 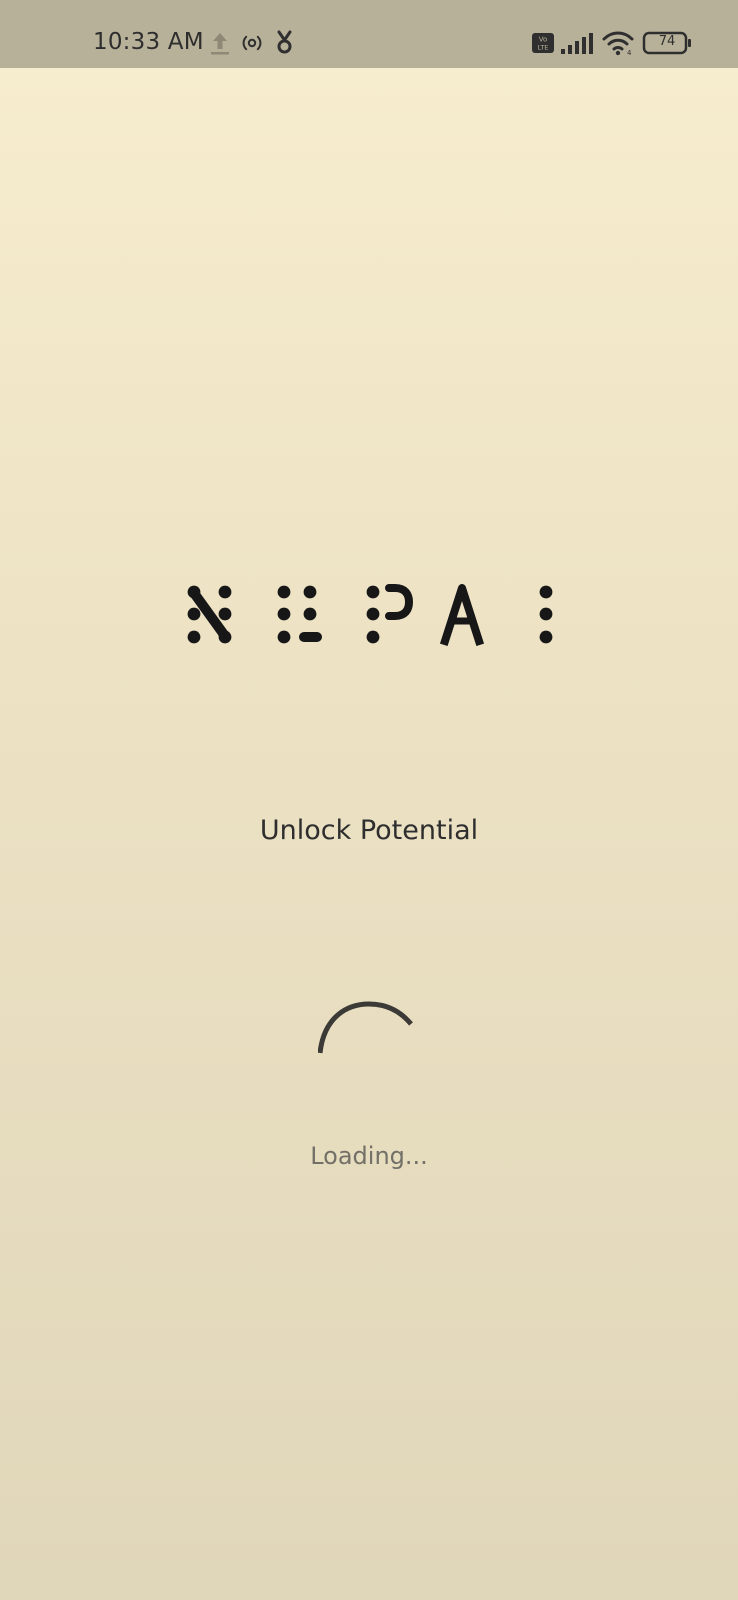 What do you see at coordinates (543, 48) in the screenshot?
I see `svg-text: LTE` at bounding box center [543, 48].